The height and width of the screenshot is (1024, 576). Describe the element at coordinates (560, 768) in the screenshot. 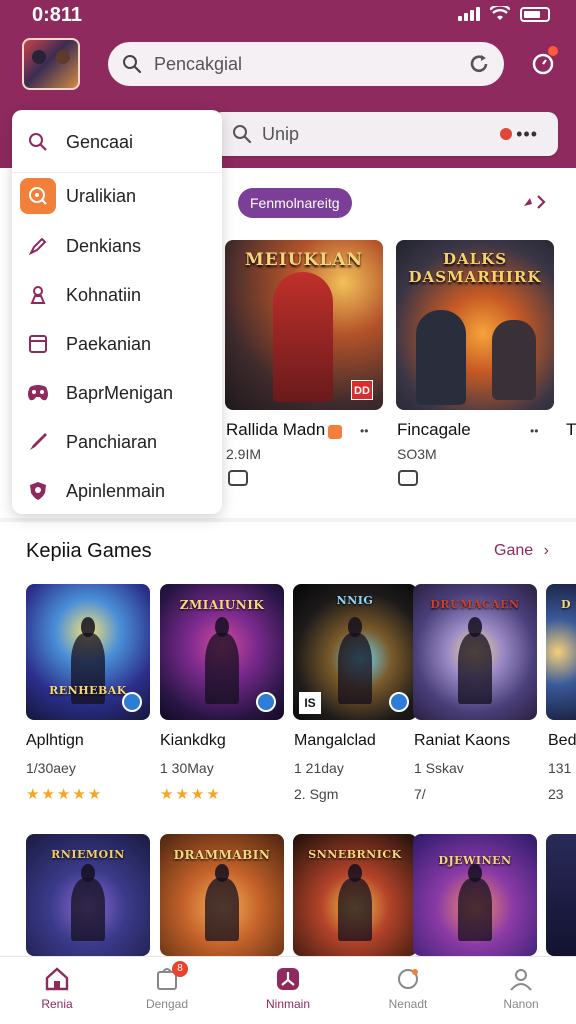

I see `game-meta: 131` at that location.